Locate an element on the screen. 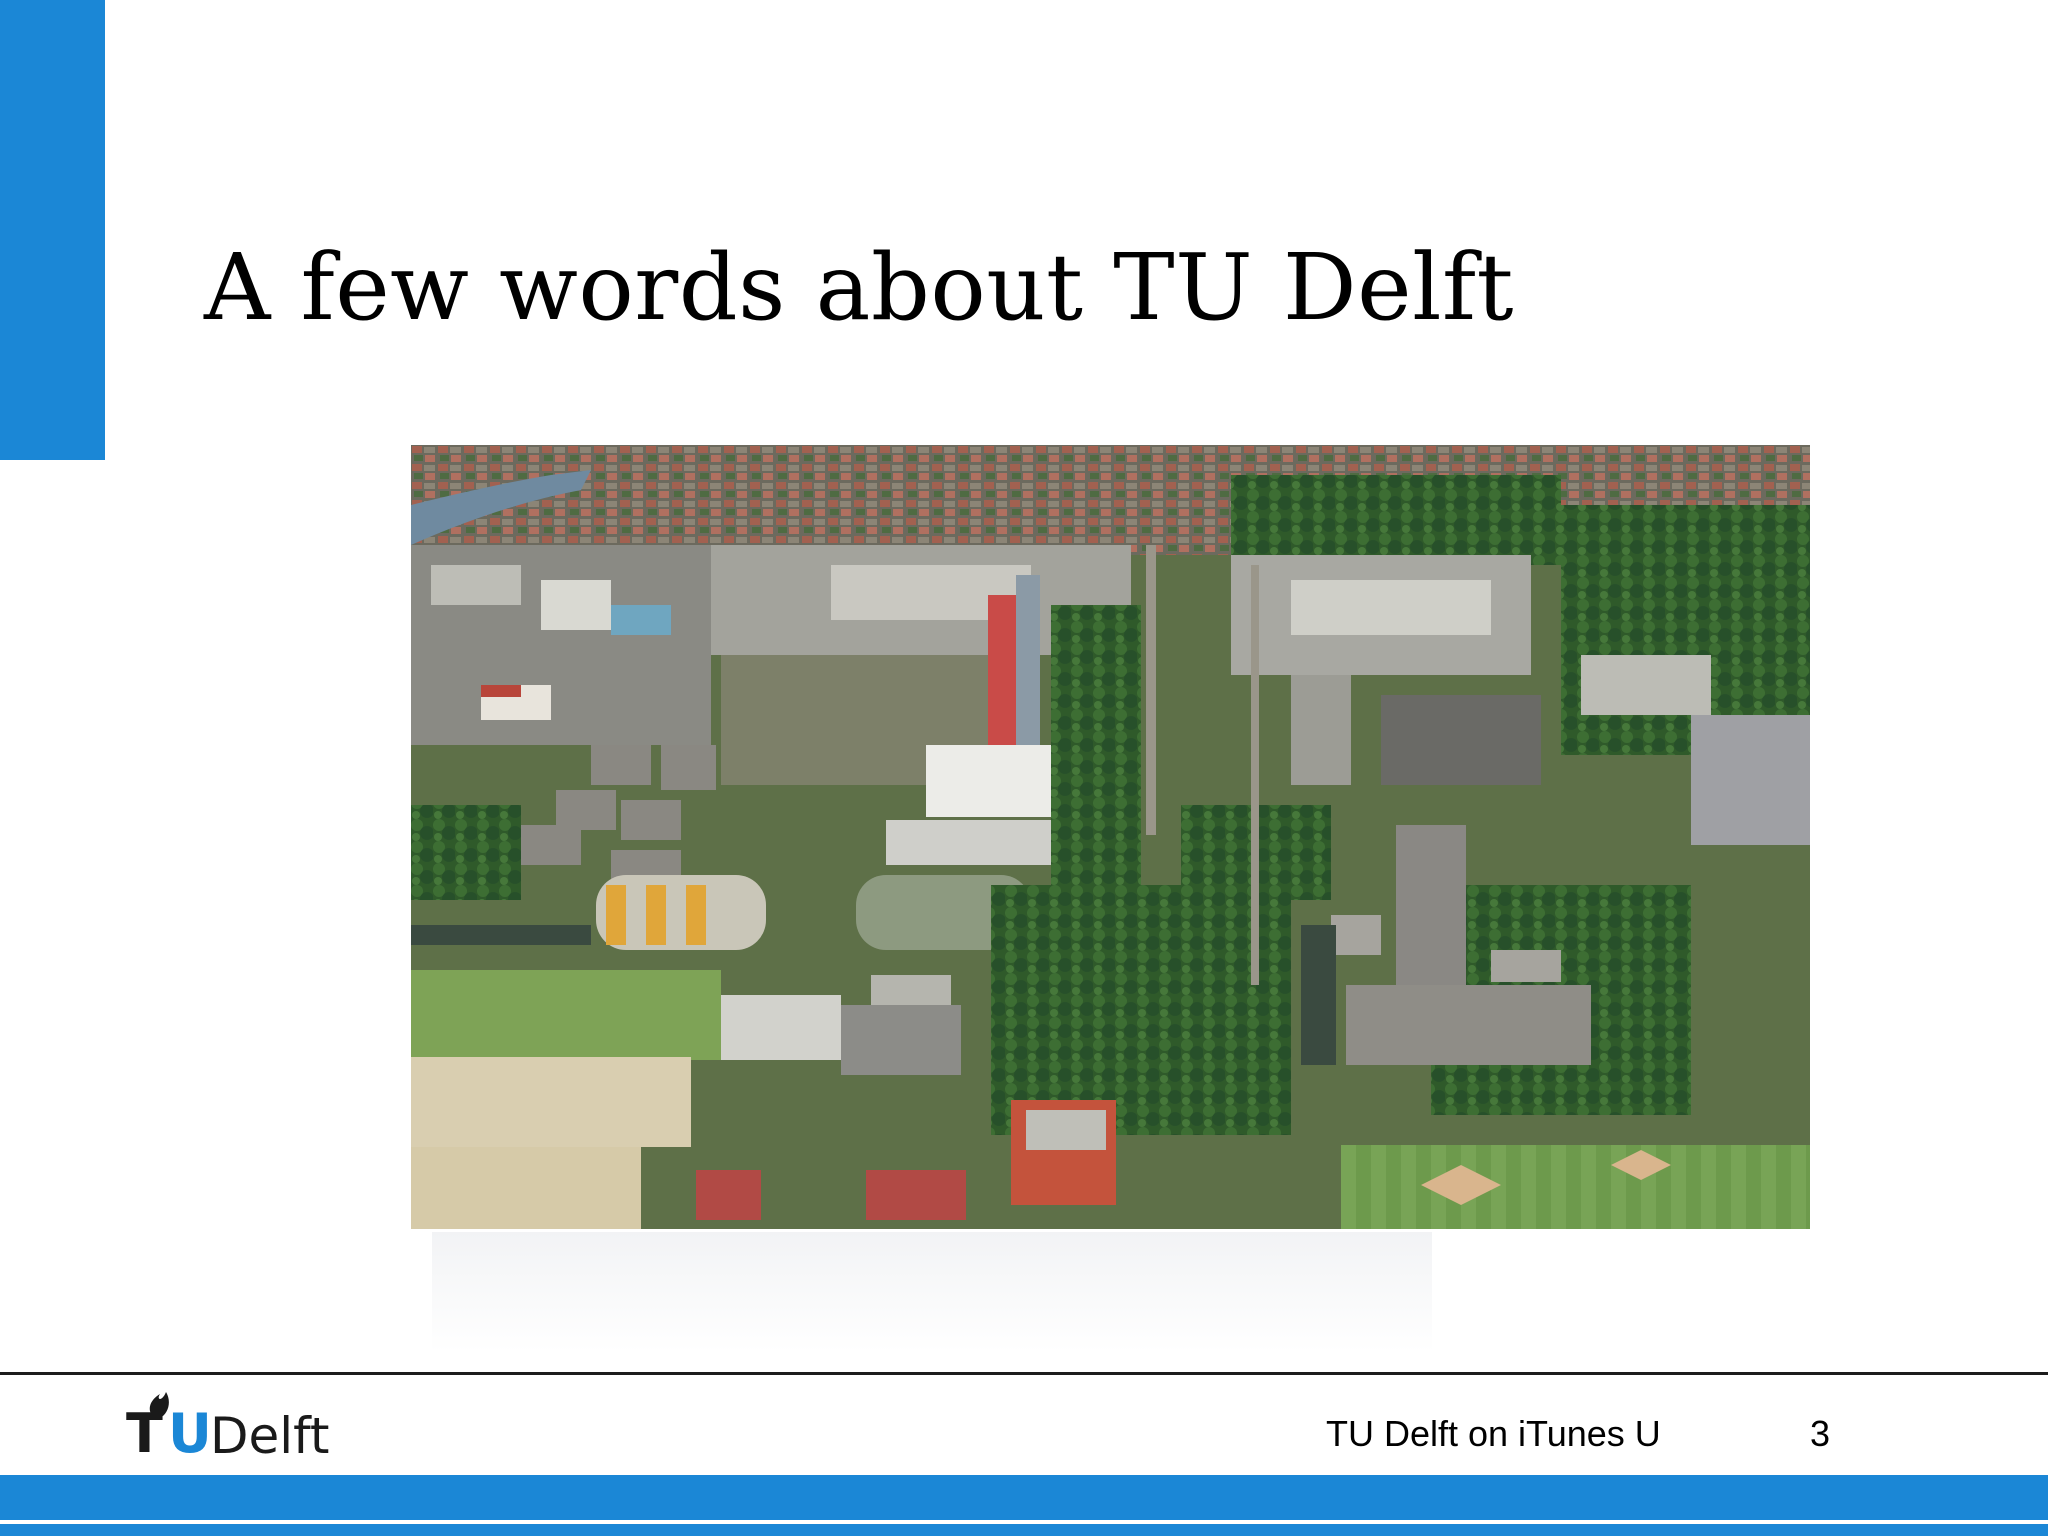  footer-band is located at coordinates (1024, 1497).